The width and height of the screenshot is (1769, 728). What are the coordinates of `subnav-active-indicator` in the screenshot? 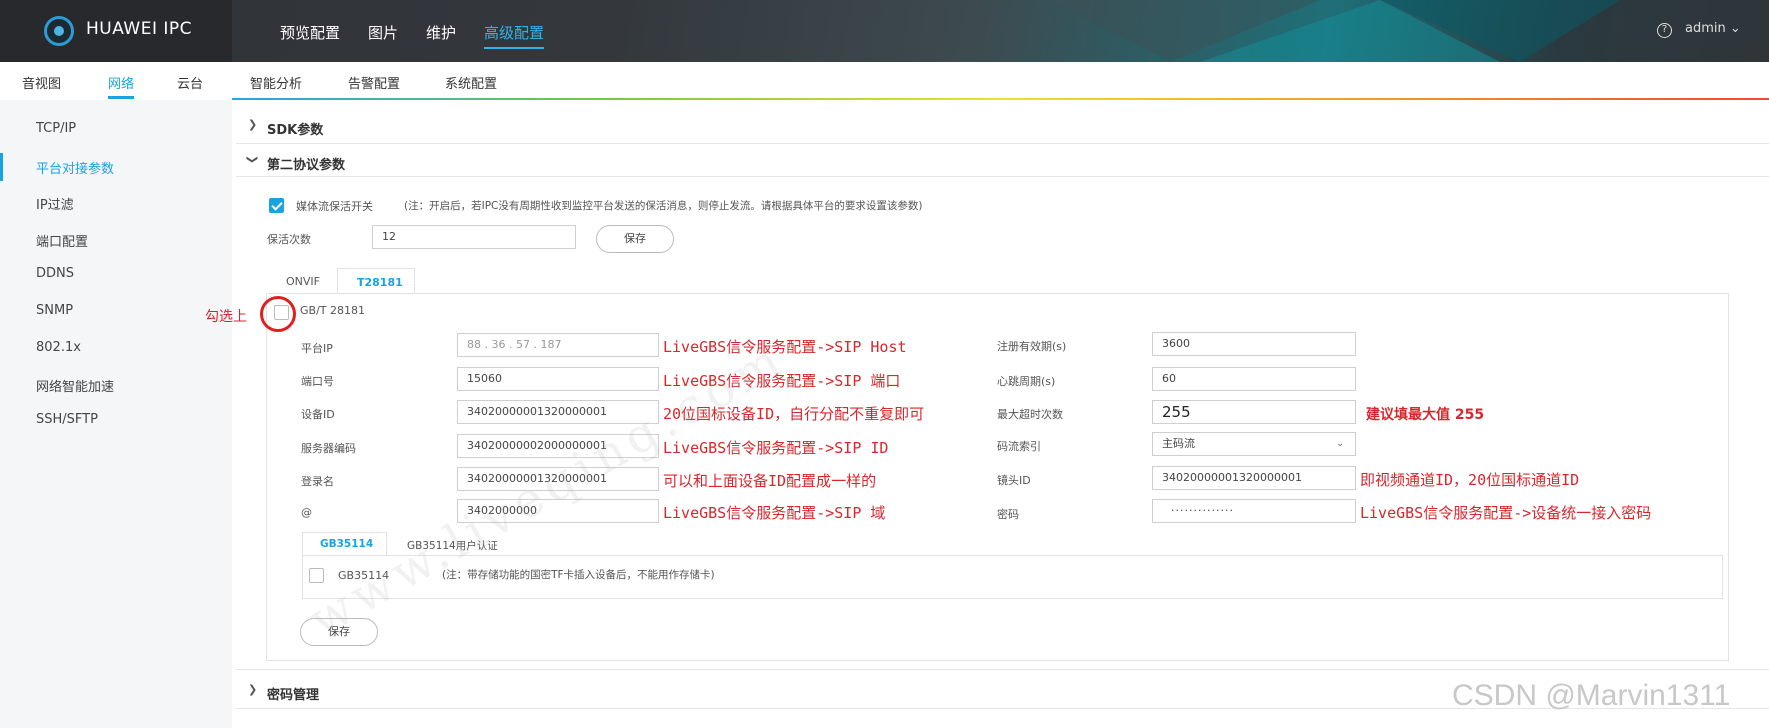 It's located at (121, 97).